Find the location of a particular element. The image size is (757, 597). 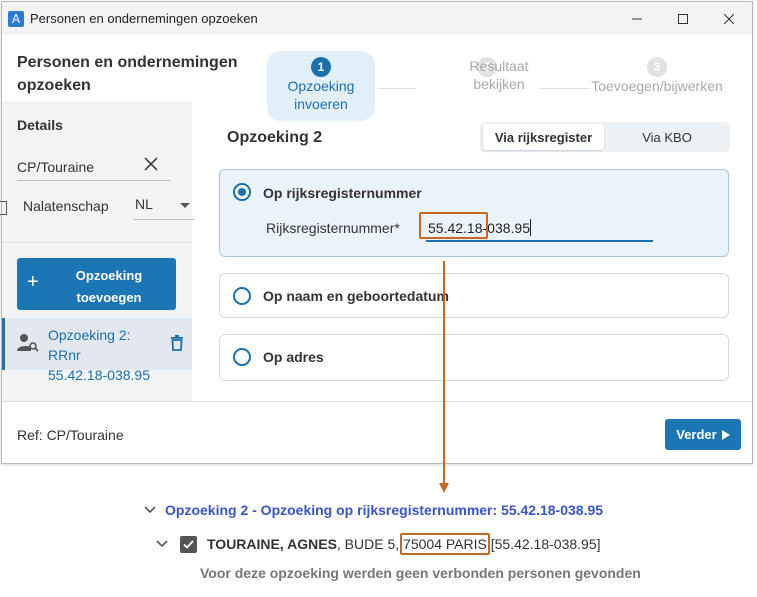

person-city-wrap: 75004 PARIS is located at coordinates (445, 544).